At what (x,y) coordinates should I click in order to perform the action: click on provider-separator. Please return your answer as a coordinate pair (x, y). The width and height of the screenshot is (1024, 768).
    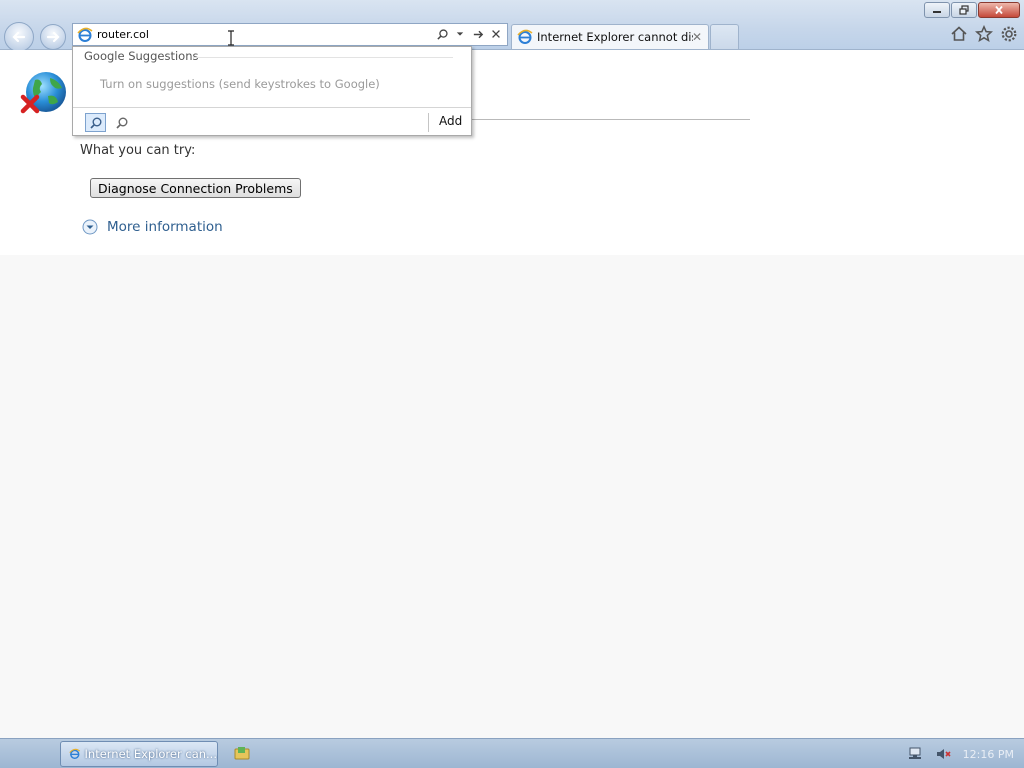
    Looking at the image, I should click on (428, 122).